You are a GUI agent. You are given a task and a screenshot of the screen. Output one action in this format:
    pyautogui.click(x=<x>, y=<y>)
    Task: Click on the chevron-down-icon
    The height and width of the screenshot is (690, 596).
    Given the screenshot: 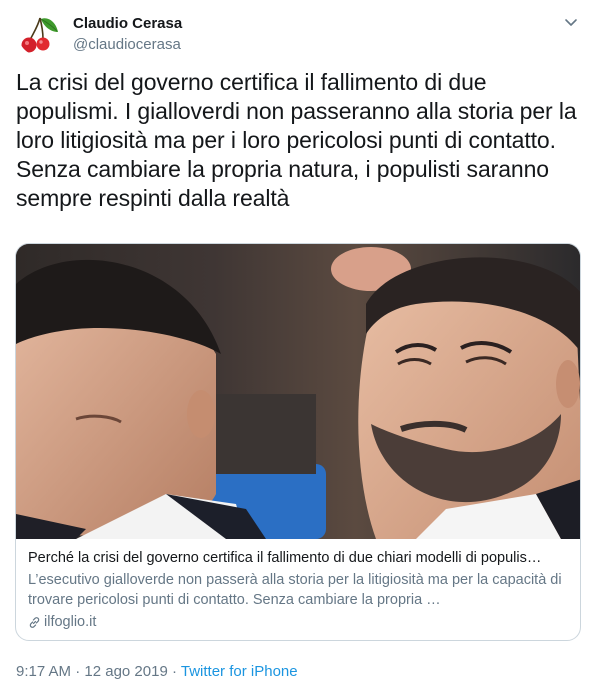 What is the action you would take?
    pyautogui.click(x=571, y=23)
    